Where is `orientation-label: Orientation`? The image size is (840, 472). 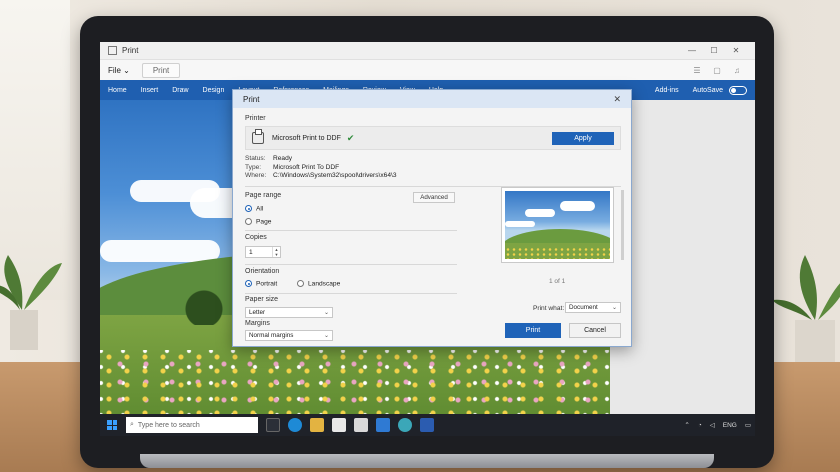 orientation-label: Orientation is located at coordinates (262, 271).